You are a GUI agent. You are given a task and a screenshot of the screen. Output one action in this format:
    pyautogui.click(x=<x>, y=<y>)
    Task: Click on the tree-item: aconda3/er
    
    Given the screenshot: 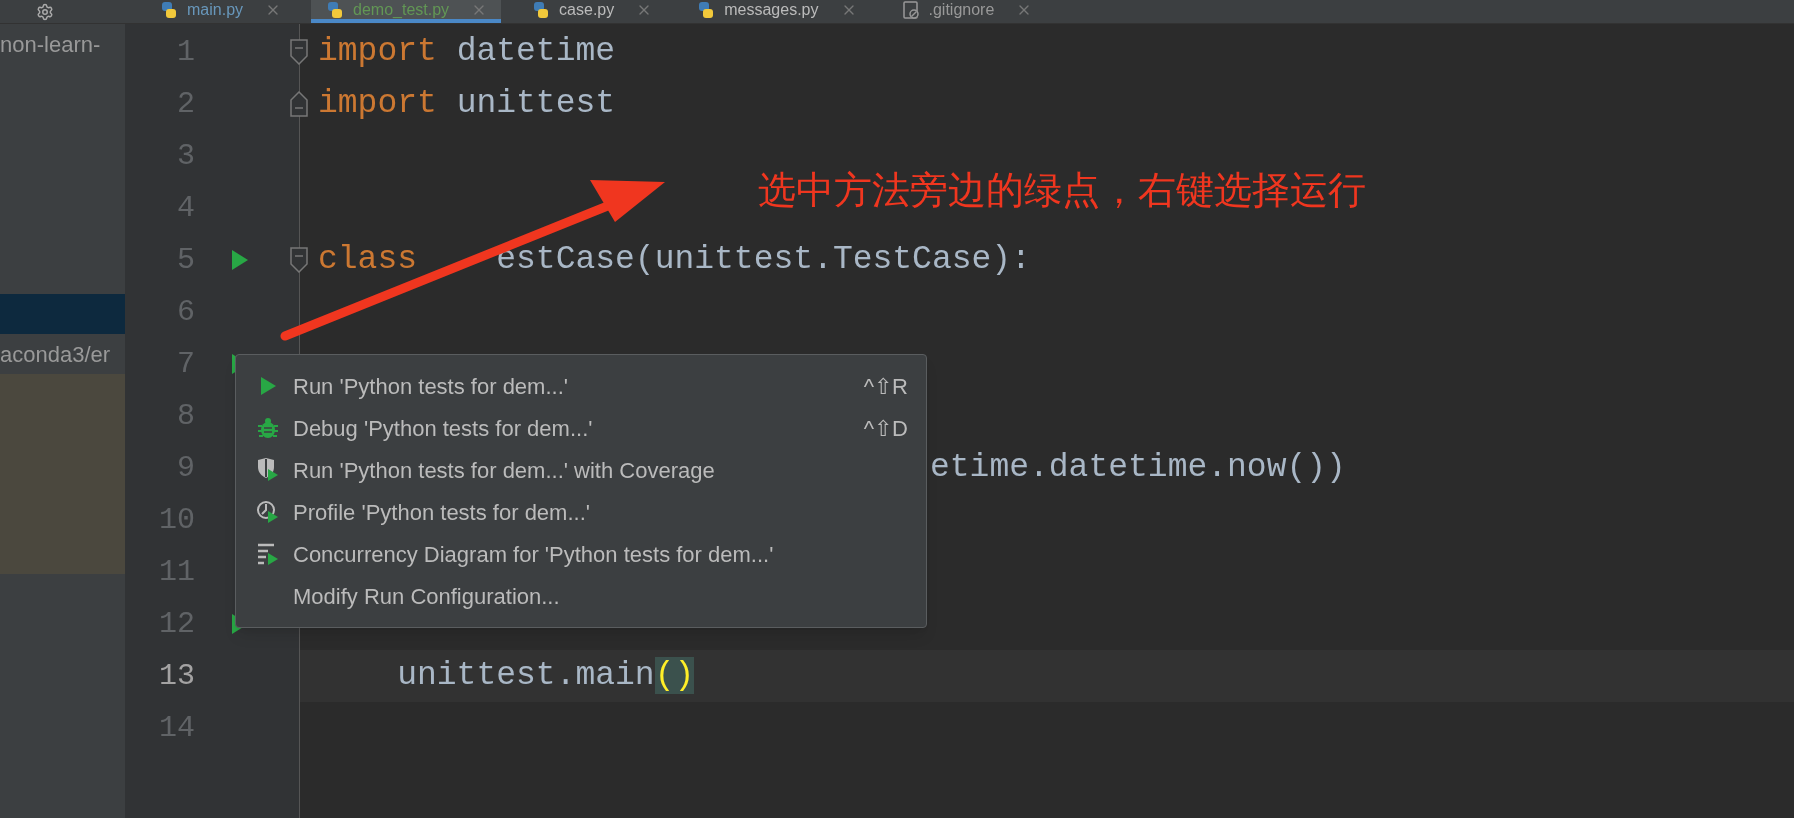 What is the action you would take?
    pyautogui.click(x=62, y=354)
    